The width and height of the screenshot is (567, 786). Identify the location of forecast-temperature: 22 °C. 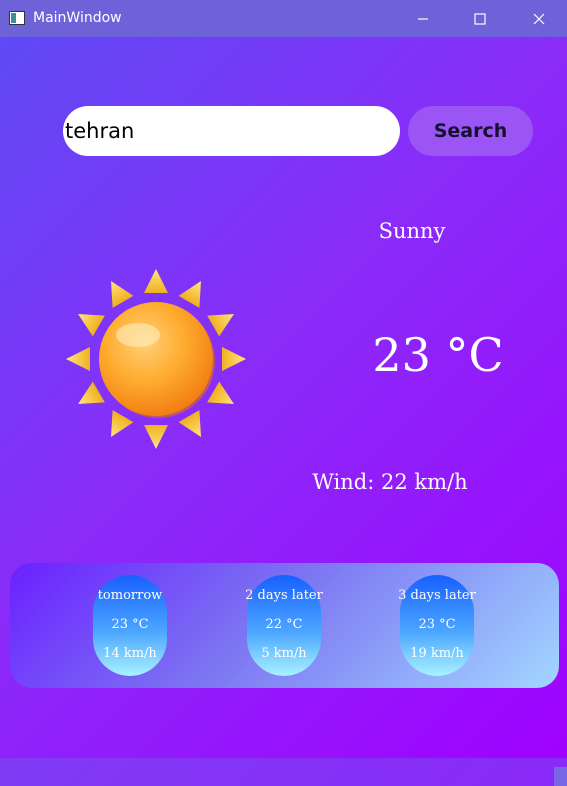
(284, 624).